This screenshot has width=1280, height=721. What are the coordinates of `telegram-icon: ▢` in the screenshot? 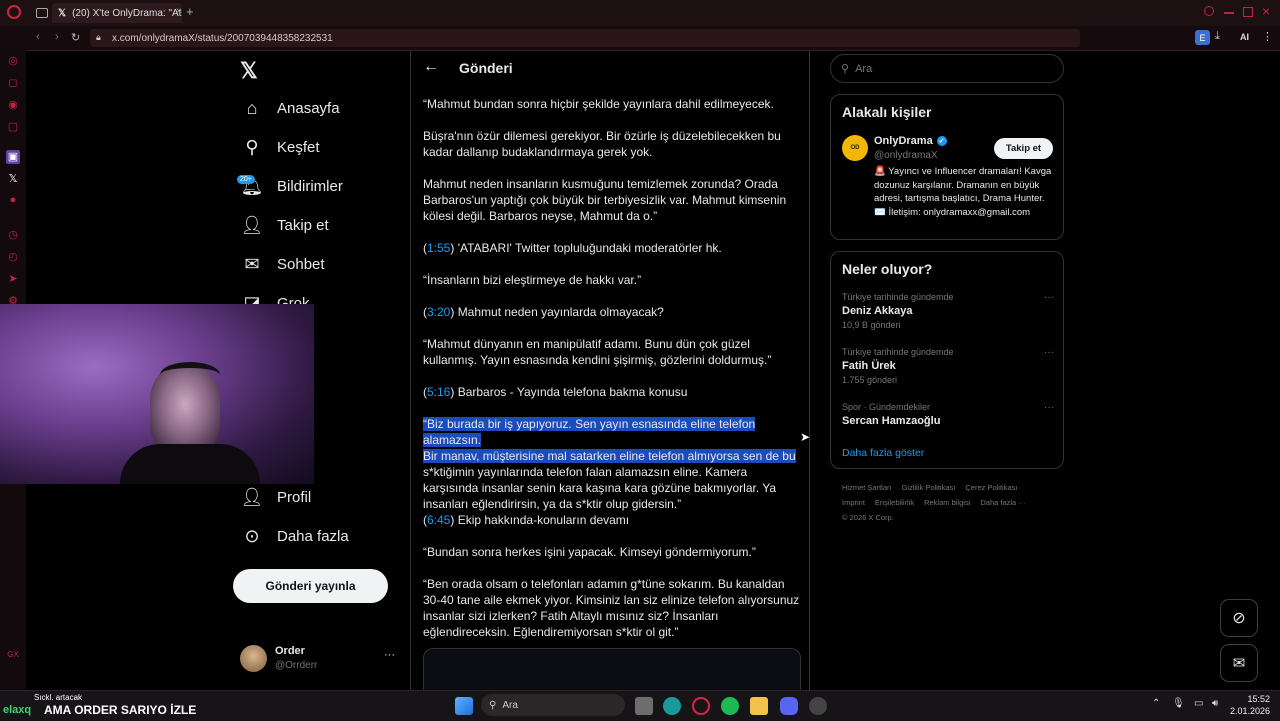 It's located at (13, 127).